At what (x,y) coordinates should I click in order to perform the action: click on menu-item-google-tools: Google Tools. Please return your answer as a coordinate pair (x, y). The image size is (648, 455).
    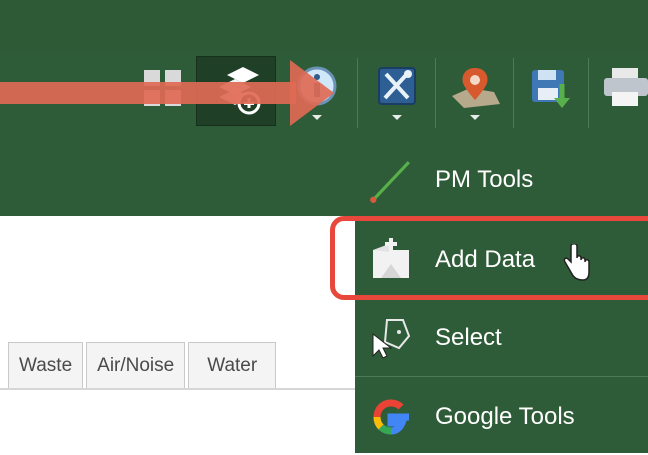
    Looking at the image, I should click on (501, 417).